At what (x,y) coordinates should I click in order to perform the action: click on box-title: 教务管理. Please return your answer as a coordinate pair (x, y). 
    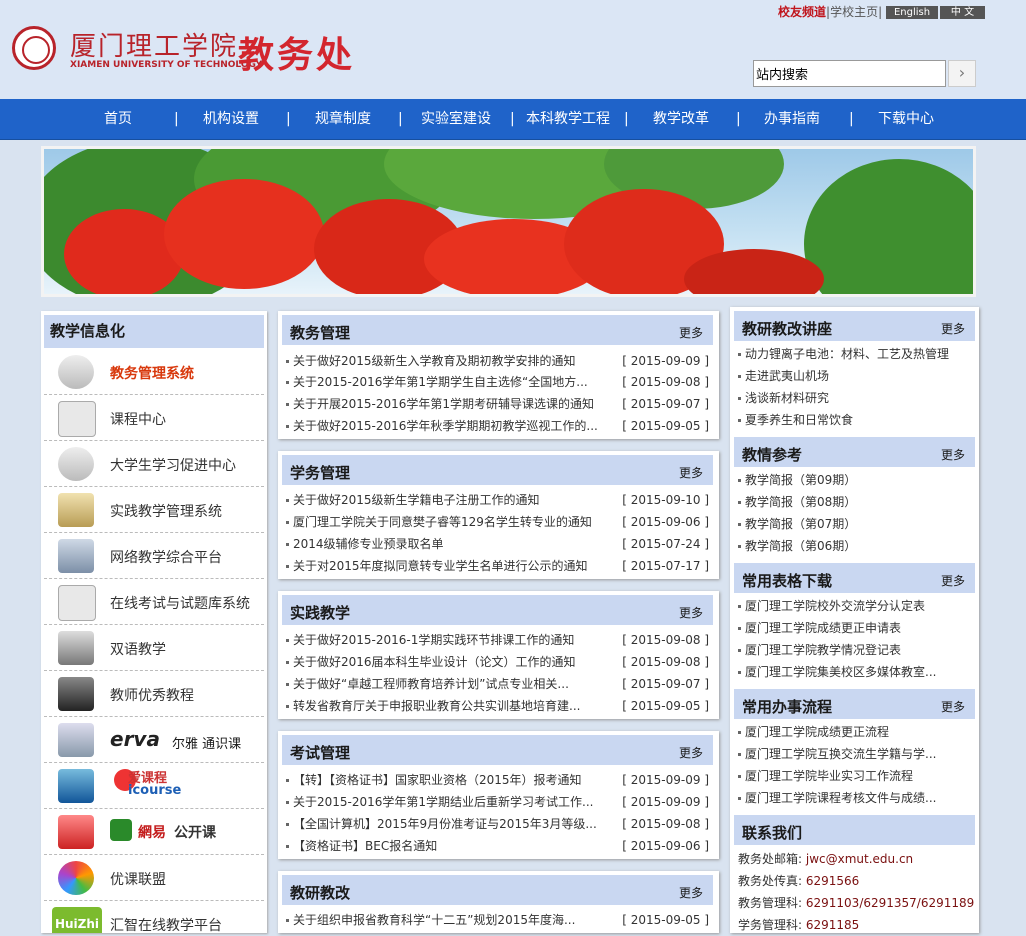
    Looking at the image, I should click on (320, 333).